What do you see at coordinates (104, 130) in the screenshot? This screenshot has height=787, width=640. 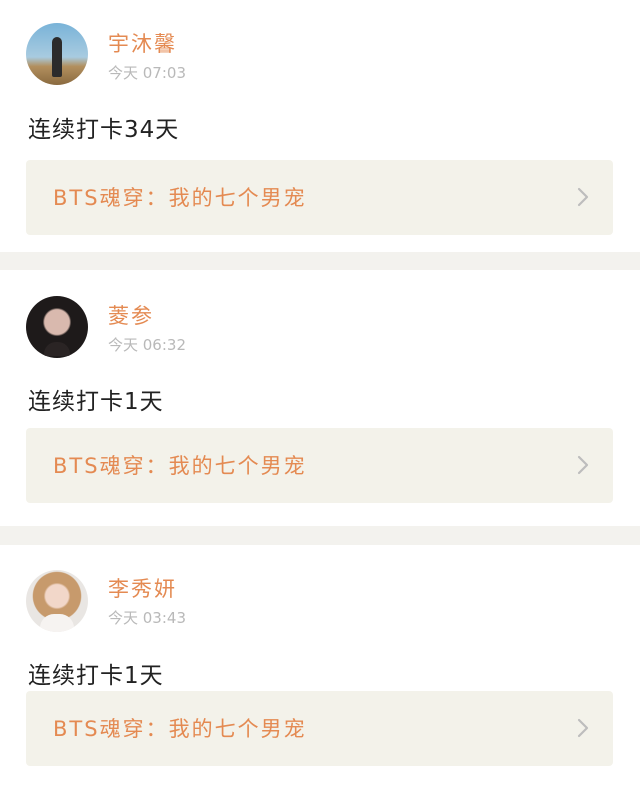 I see `checkin-text: 连续打卡34天` at bounding box center [104, 130].